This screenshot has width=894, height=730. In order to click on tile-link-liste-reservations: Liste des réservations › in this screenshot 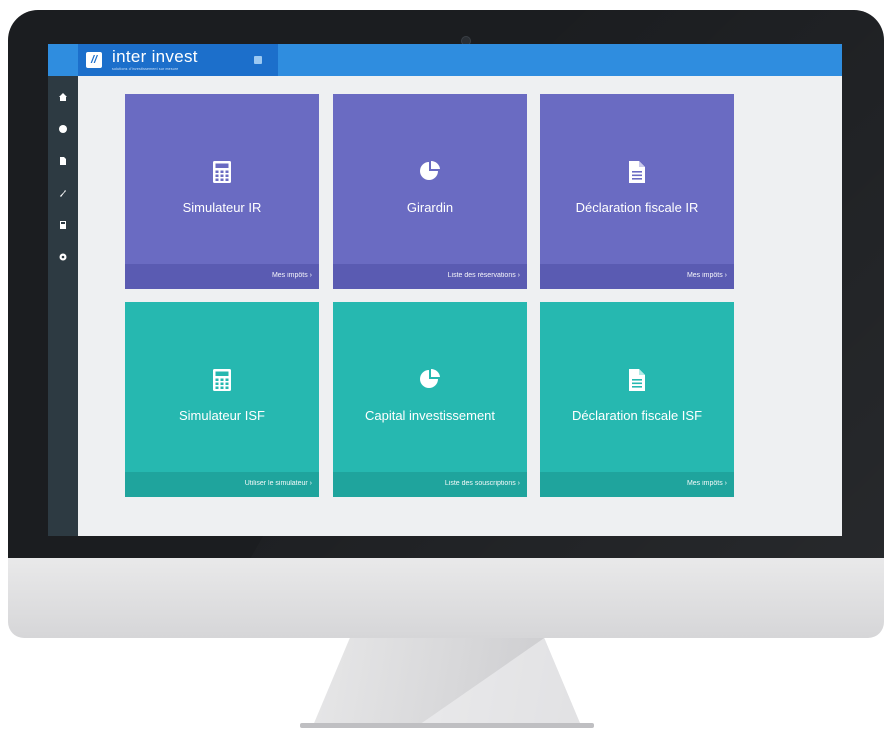, I will do `click(484, 275)`.